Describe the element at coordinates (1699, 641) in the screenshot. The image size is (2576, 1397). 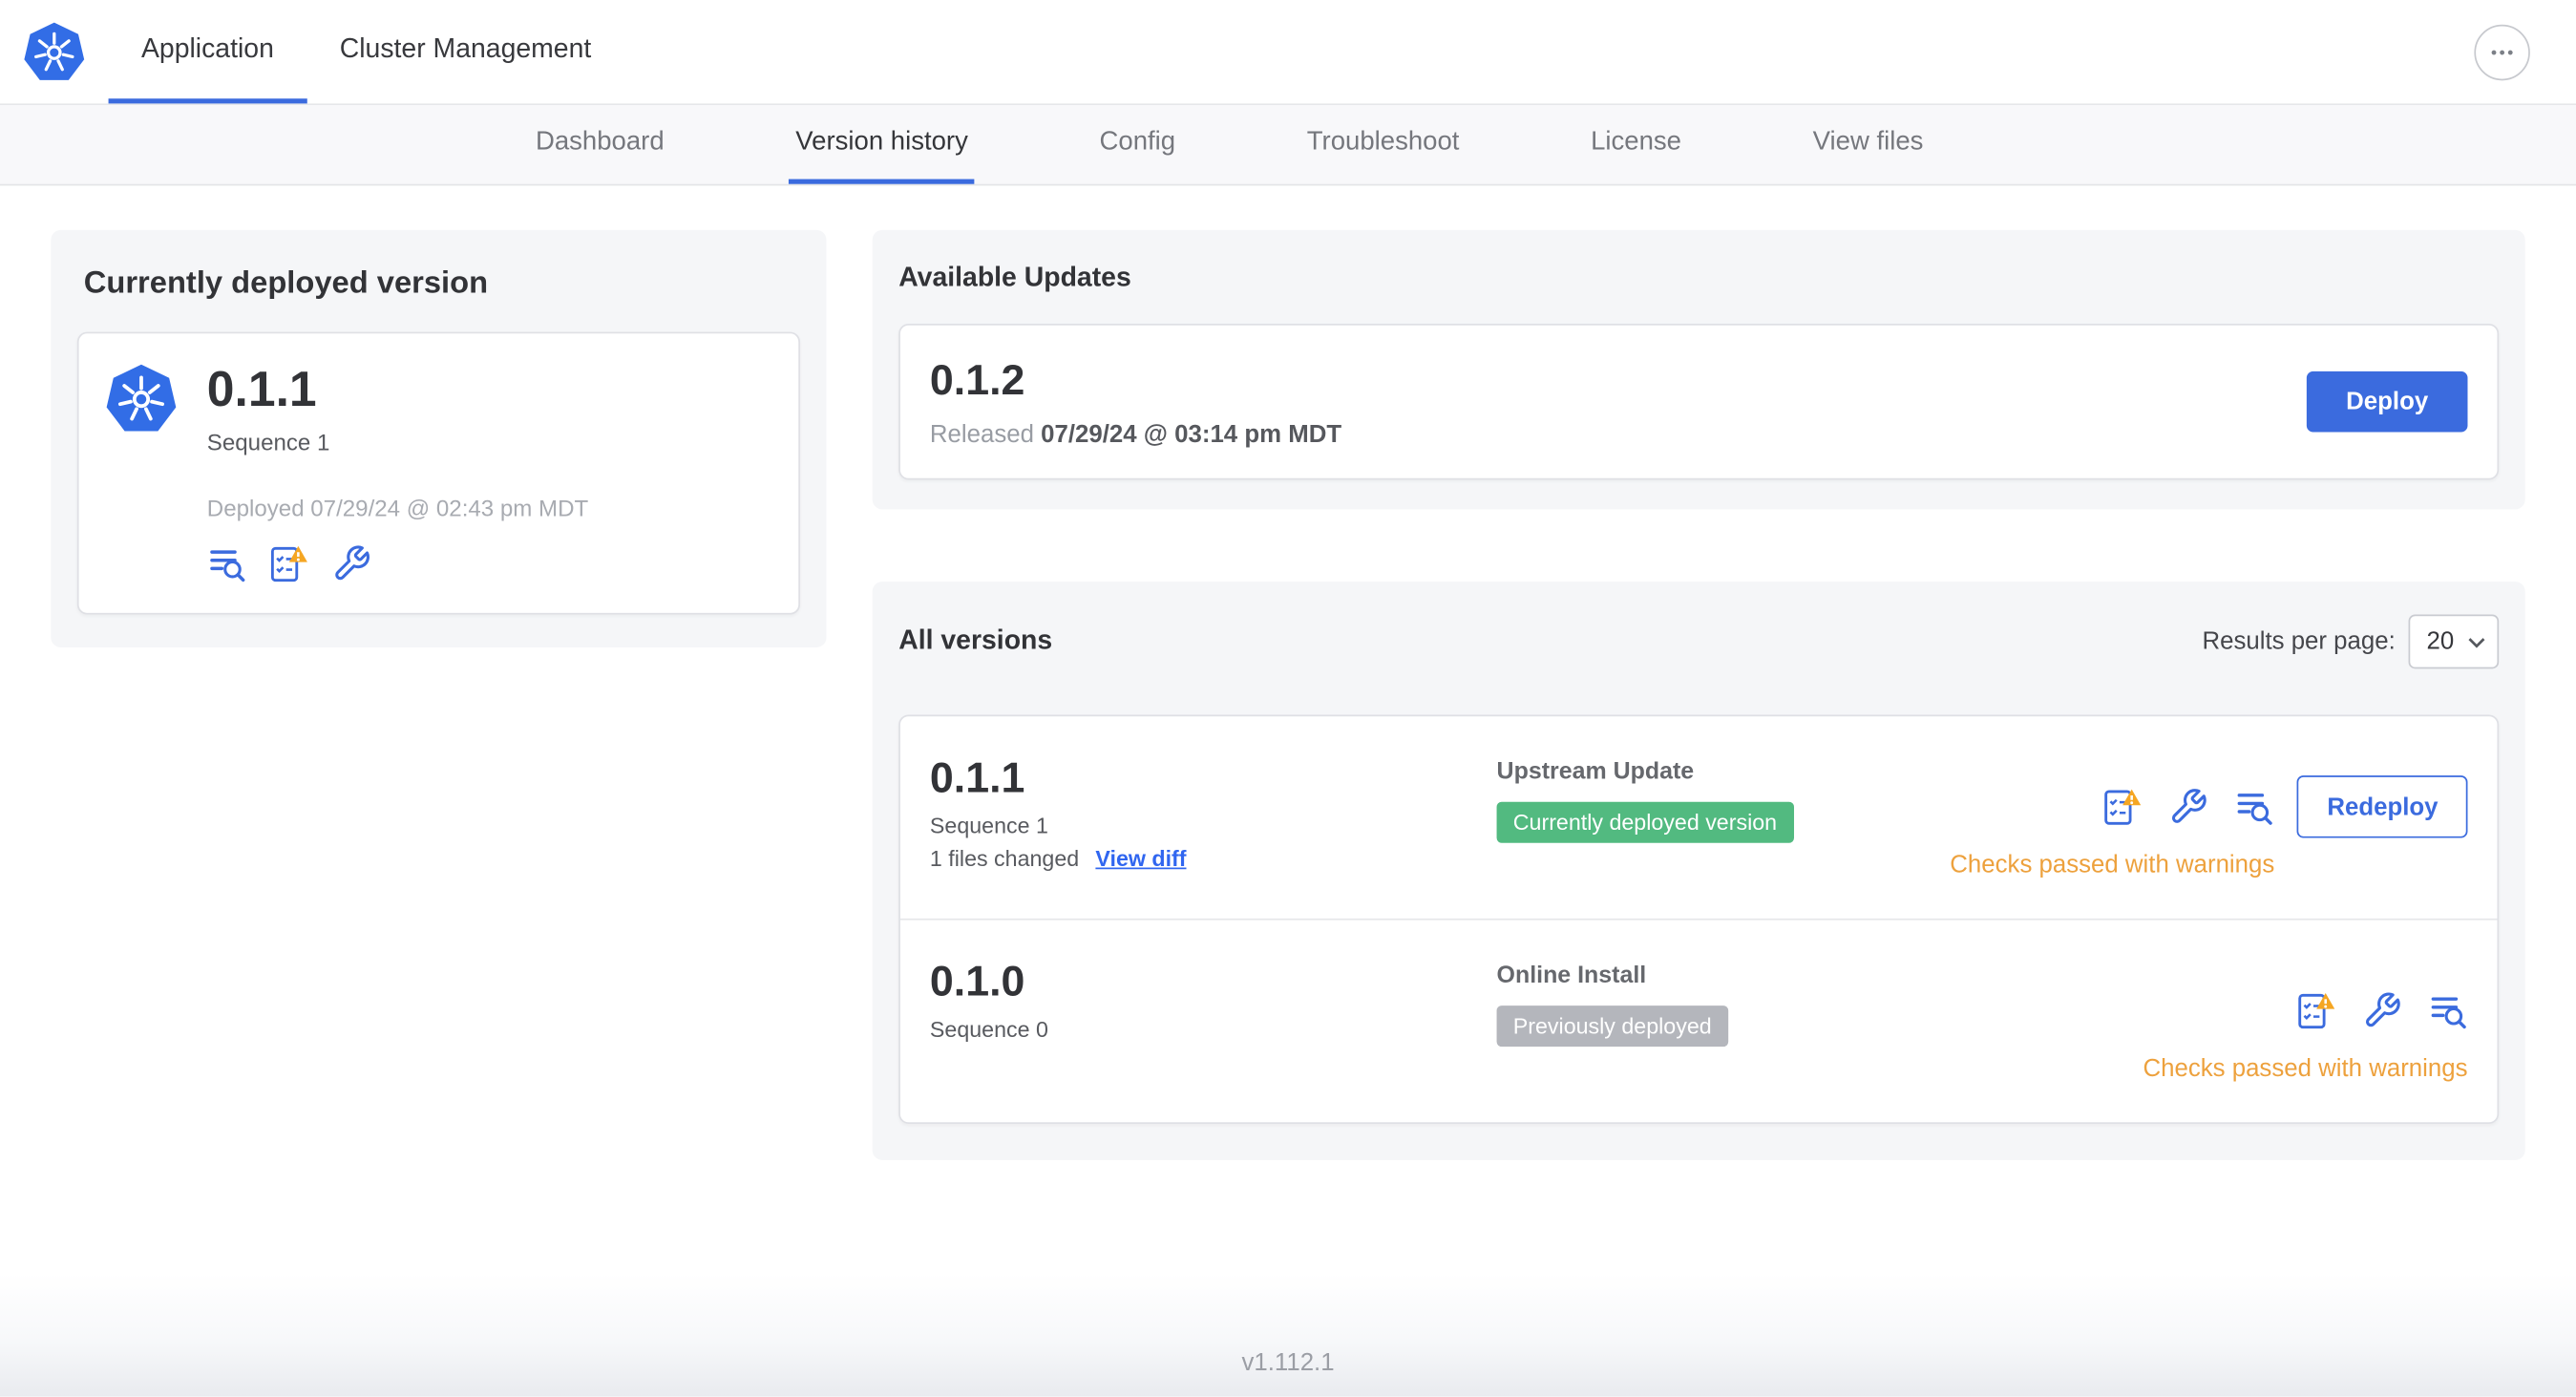
I see `all-versions-header: All versions Results per page: 20` at that location.